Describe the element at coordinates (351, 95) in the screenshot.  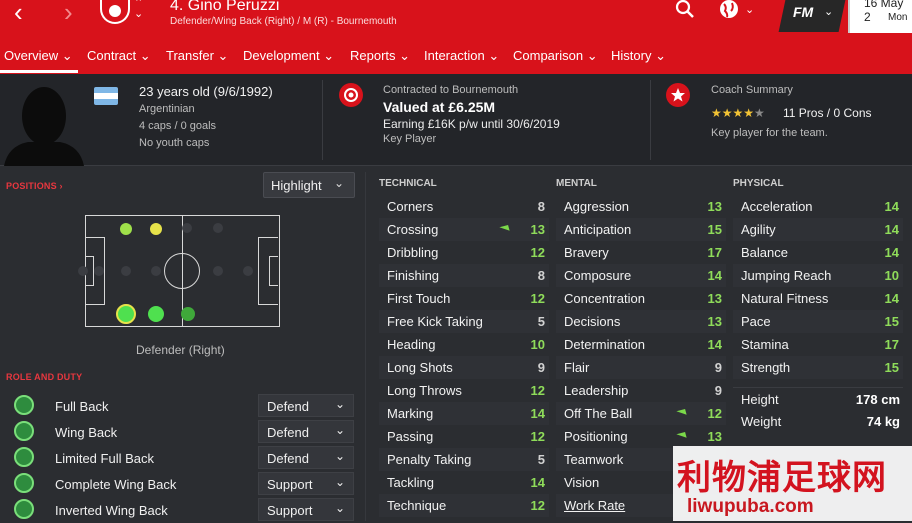
I see `contract-club-icon` at that location.